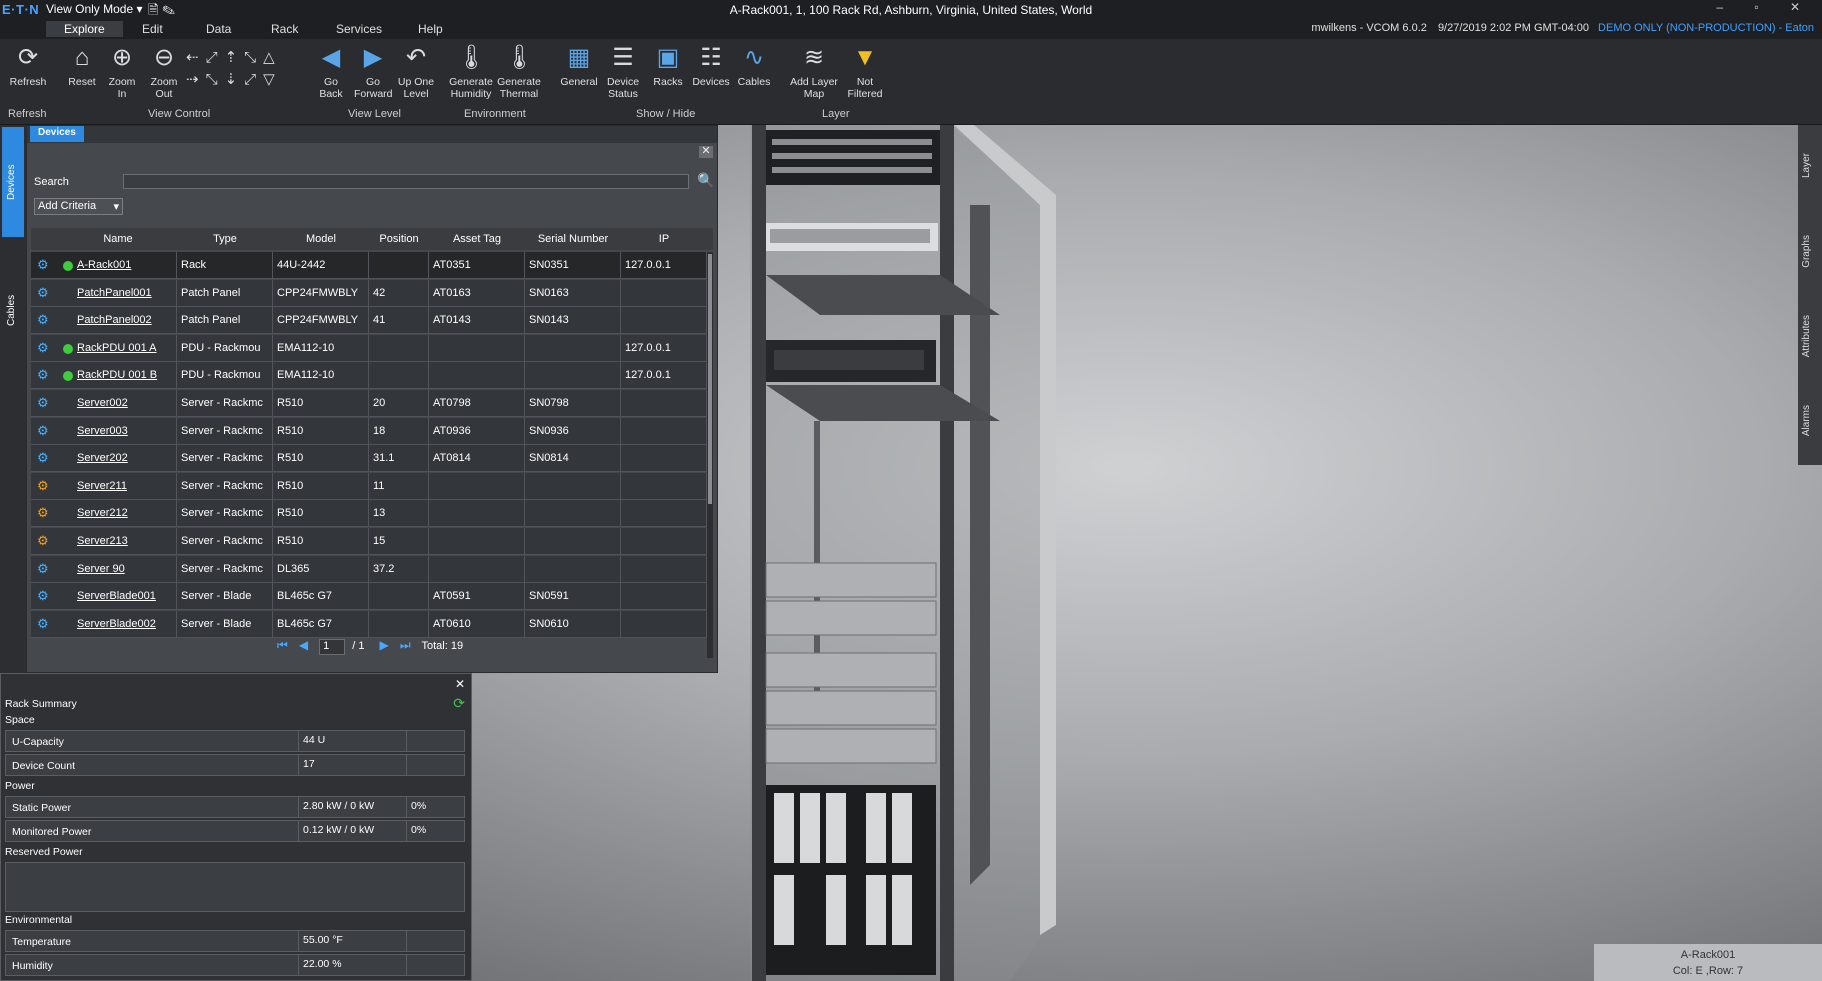  Describe the element at coordinates (519, 71) in the screenshot. I see `generate-thermal-button: 🌡 Generate Thermal` at that location.